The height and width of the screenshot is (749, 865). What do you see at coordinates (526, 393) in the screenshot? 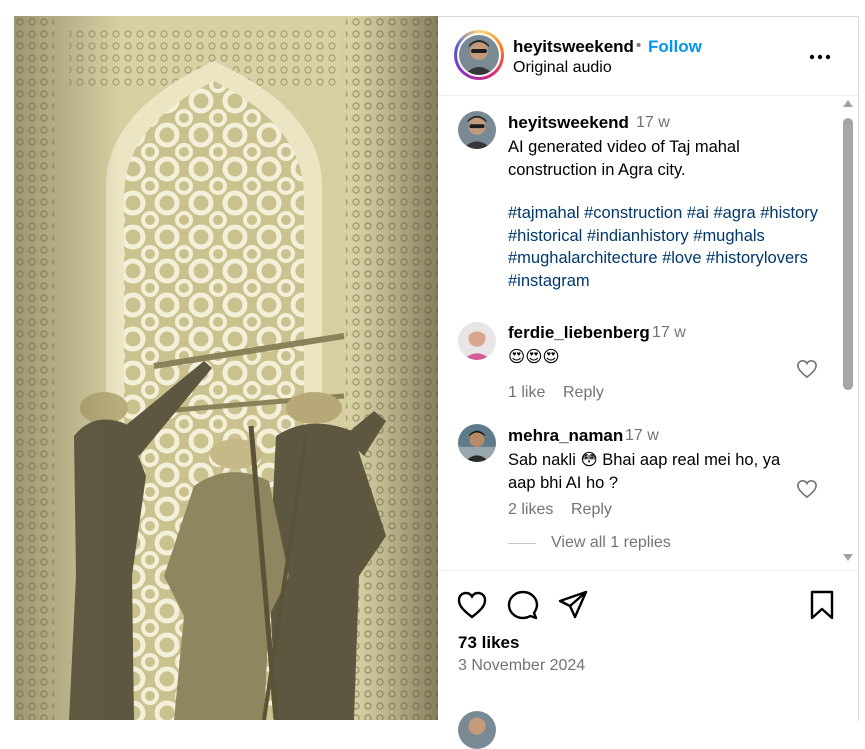
I see `comment-like-count: 1 like` at bounding box center [526, 393].